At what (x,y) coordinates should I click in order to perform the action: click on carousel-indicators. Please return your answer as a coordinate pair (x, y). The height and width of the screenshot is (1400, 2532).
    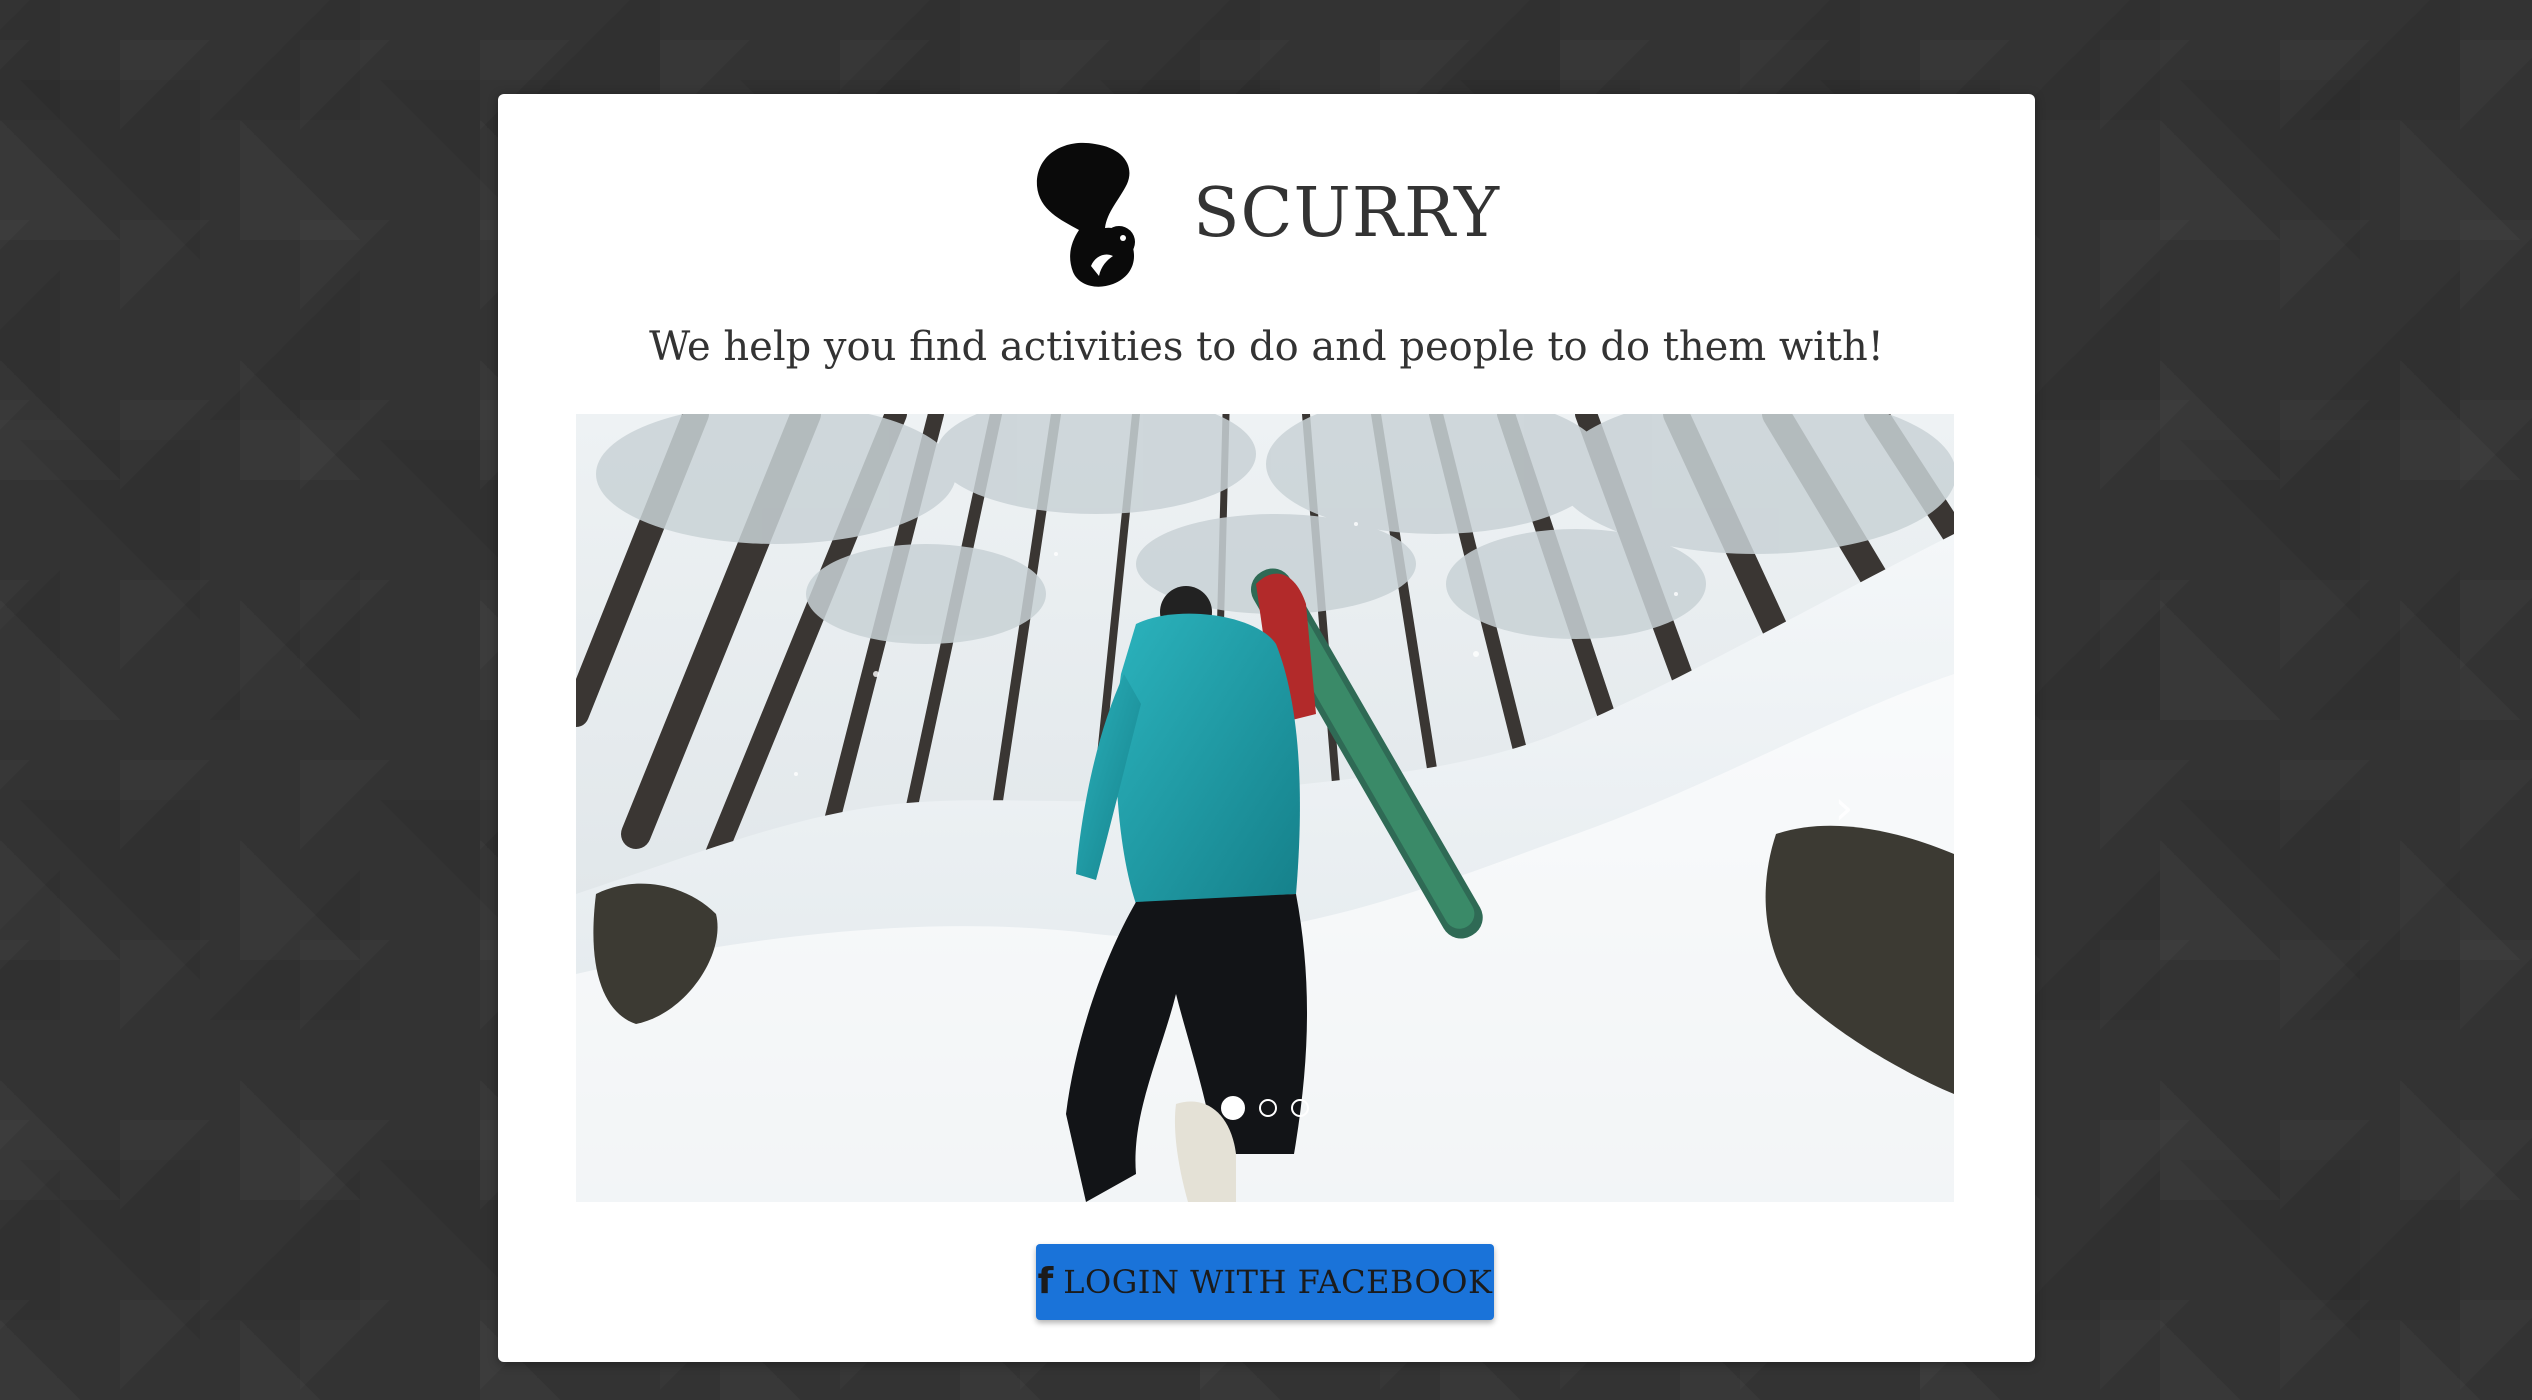
    Looking at the image, I should click on (1265, 1108).